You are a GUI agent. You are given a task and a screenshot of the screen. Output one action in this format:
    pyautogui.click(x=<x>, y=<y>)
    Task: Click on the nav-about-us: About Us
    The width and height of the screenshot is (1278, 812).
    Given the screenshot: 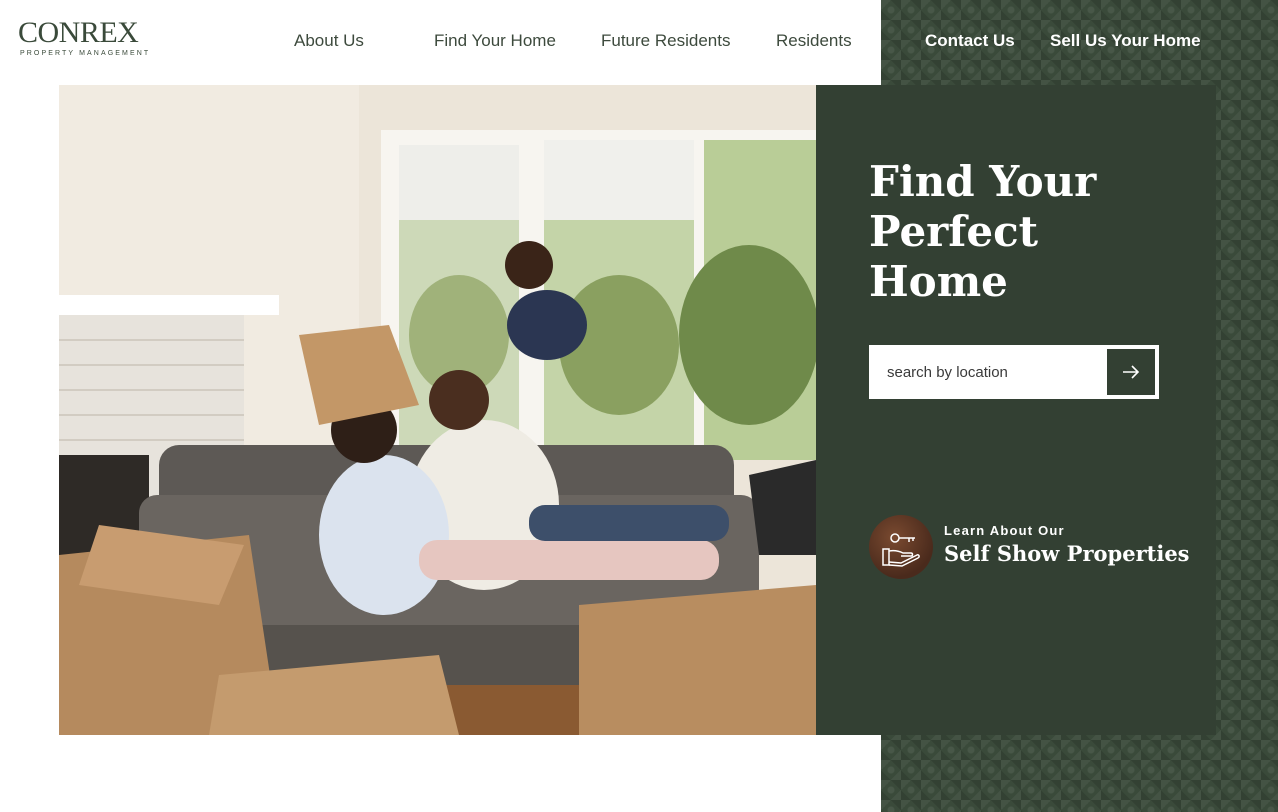 What is the action you would take?
    pyautogui.click(x=329, y=41)
    